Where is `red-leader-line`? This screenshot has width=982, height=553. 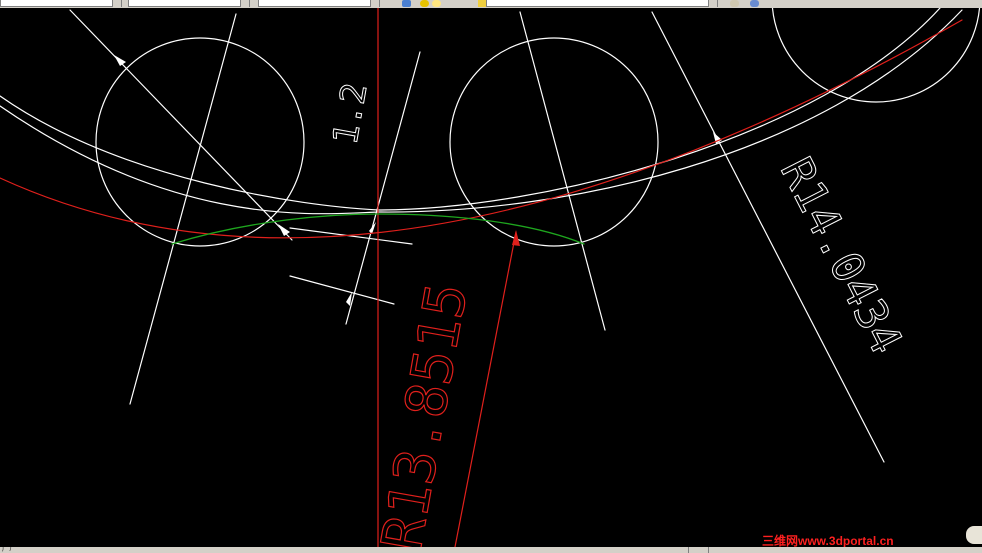
red-leader-line is located at coordinates (485, 389).